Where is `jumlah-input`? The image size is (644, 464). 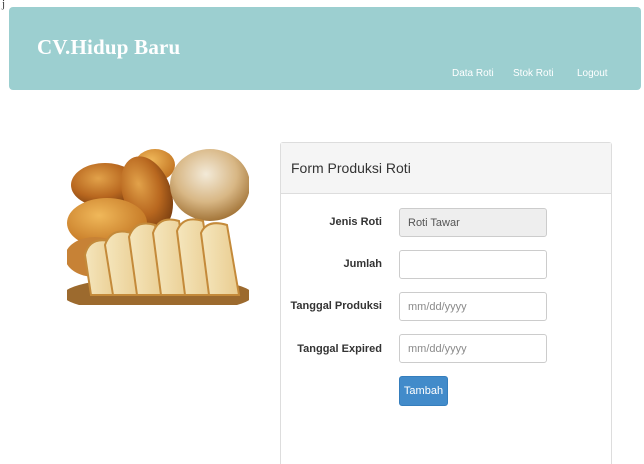 jumlah-input is located at coordinates (473, 264).